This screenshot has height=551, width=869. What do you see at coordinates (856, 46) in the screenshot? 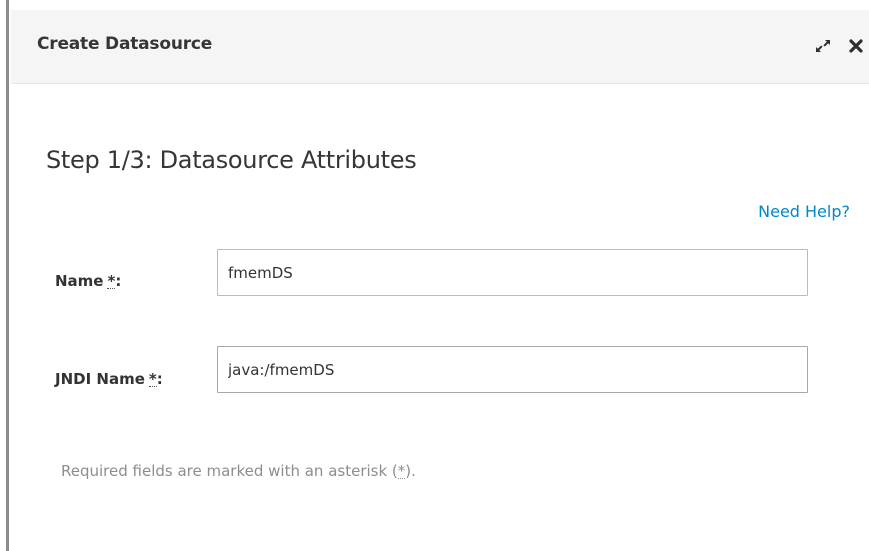
I see `close-icon` at bounding box center [856, 46].